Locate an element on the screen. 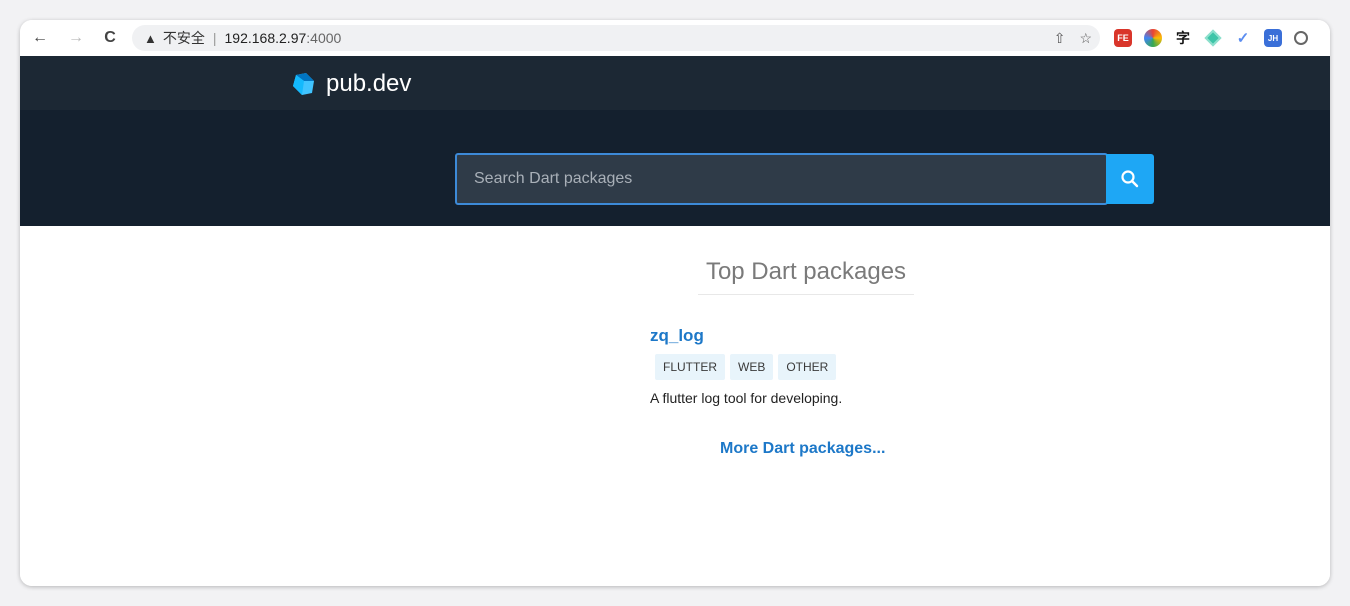 The width and height of the screenshot is (1350, 606). back-icon: ← is located at coordinates (40, 38).